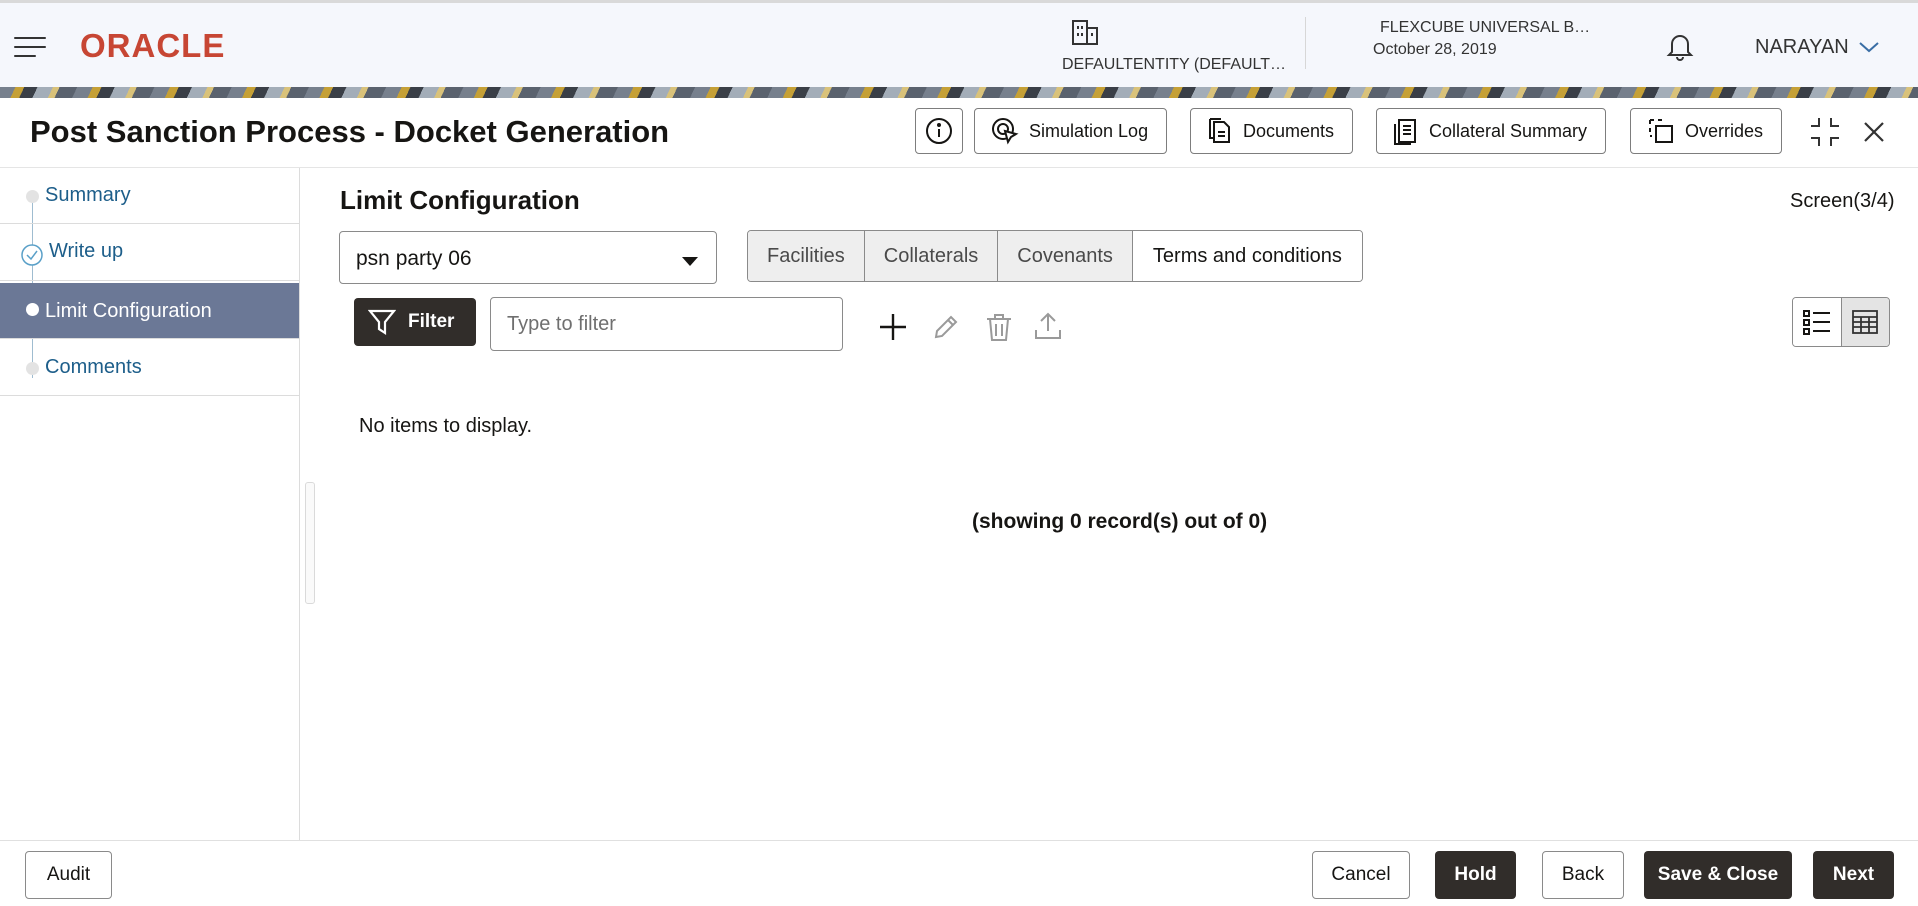 This screenshot has height=906, width=1918. What do you see at coordinates (806, 256) in the screenshot?
I see `tab-facilities: Facilities` at bounding box center [806, 256].